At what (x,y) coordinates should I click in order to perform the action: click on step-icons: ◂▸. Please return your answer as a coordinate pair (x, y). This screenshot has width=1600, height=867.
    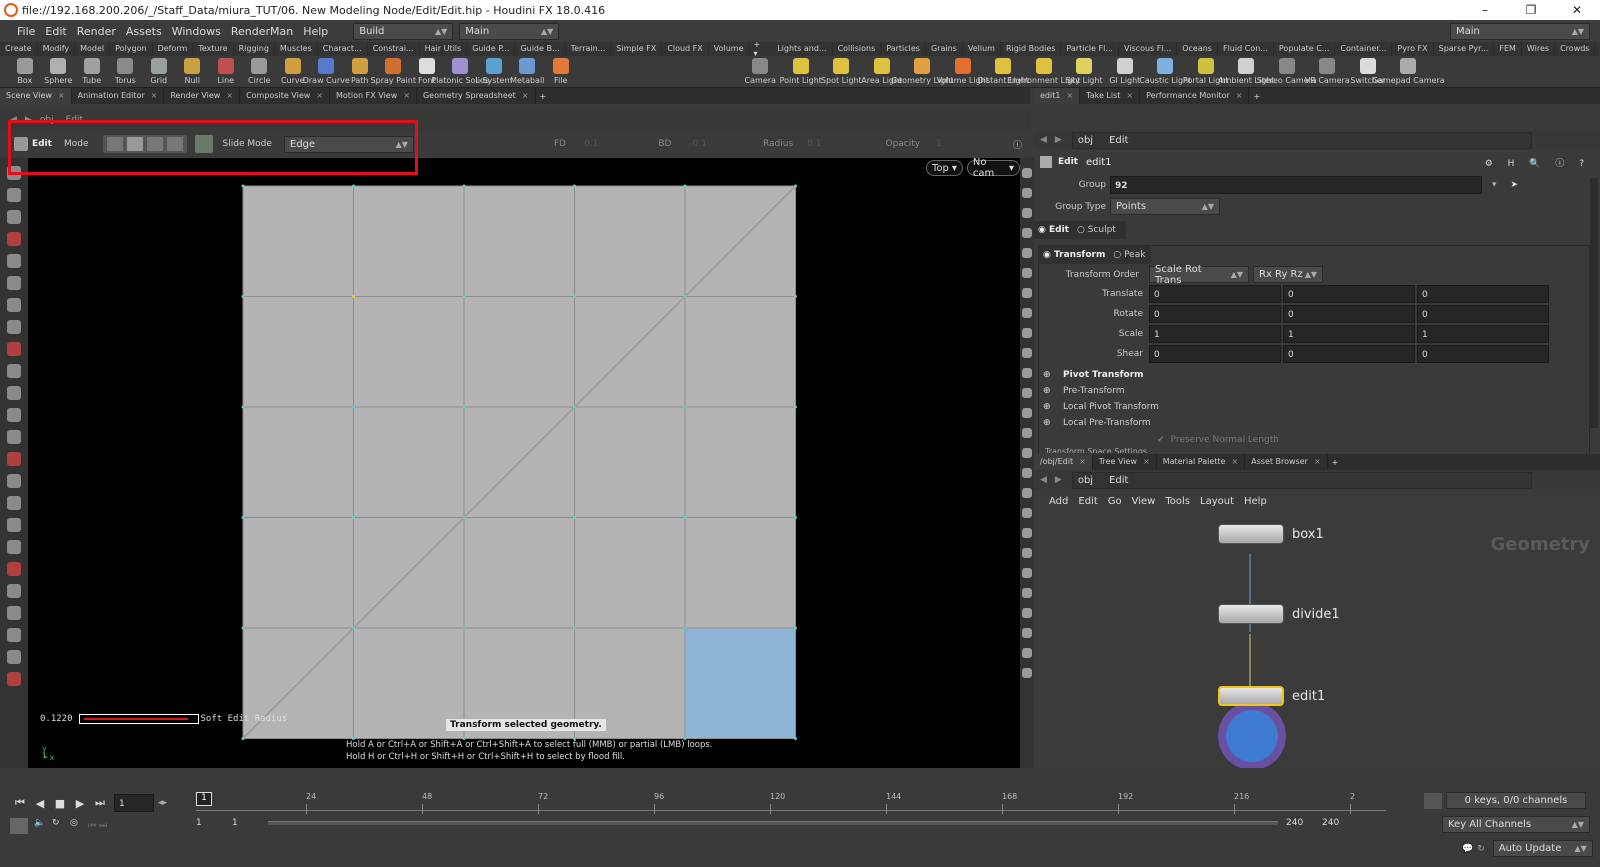
    Looking at the image, I should click on (162, 803).